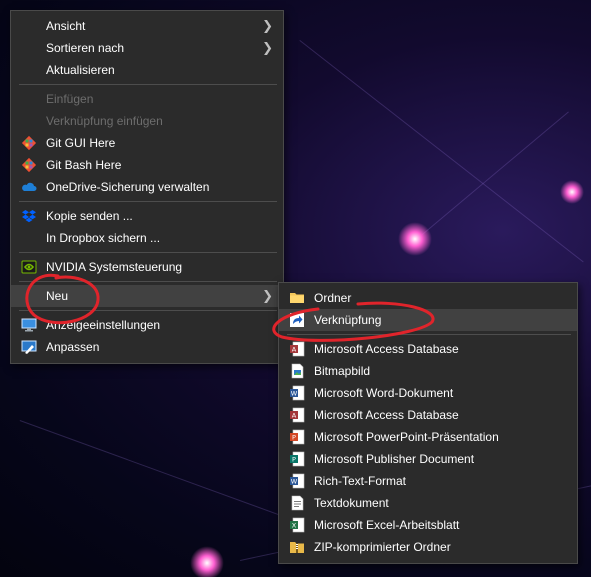 The height and width of the screenshot is (577, 591). What do you see at coordinates (297, 503) in the screenshot?
I see `text-document-icon` at bounding box center [297, 503].